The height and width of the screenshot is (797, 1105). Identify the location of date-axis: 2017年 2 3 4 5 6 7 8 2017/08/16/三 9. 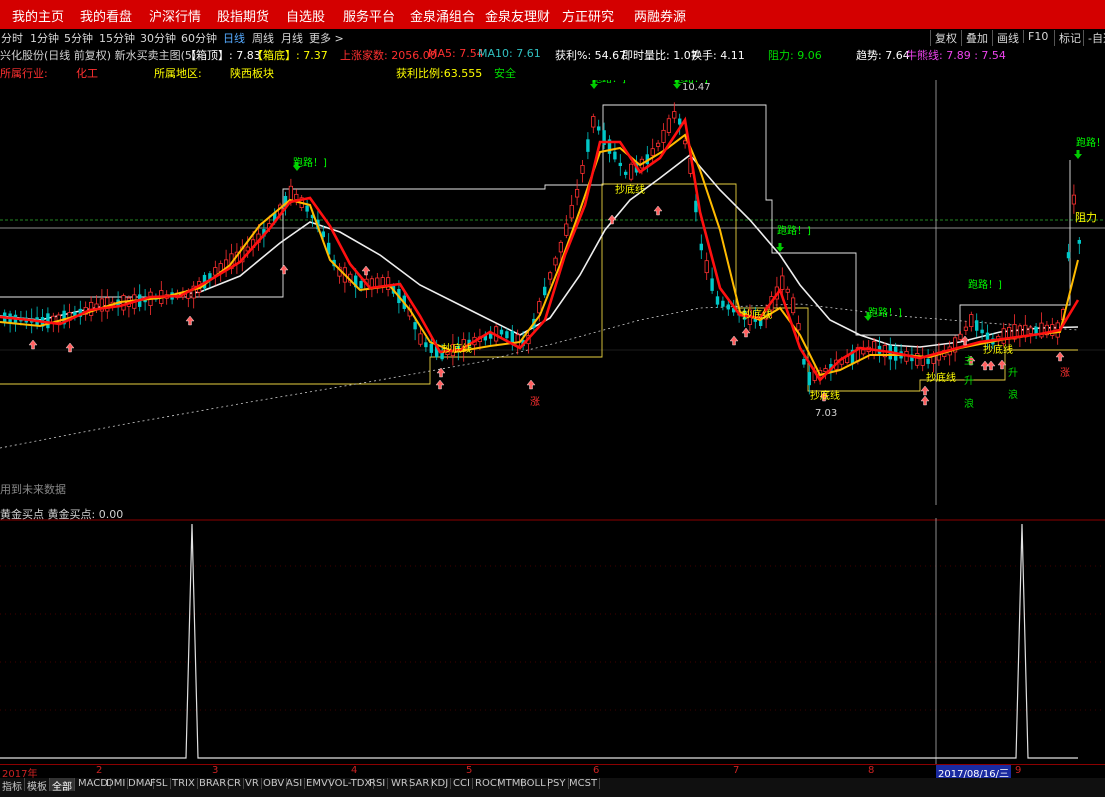
(552, 772).